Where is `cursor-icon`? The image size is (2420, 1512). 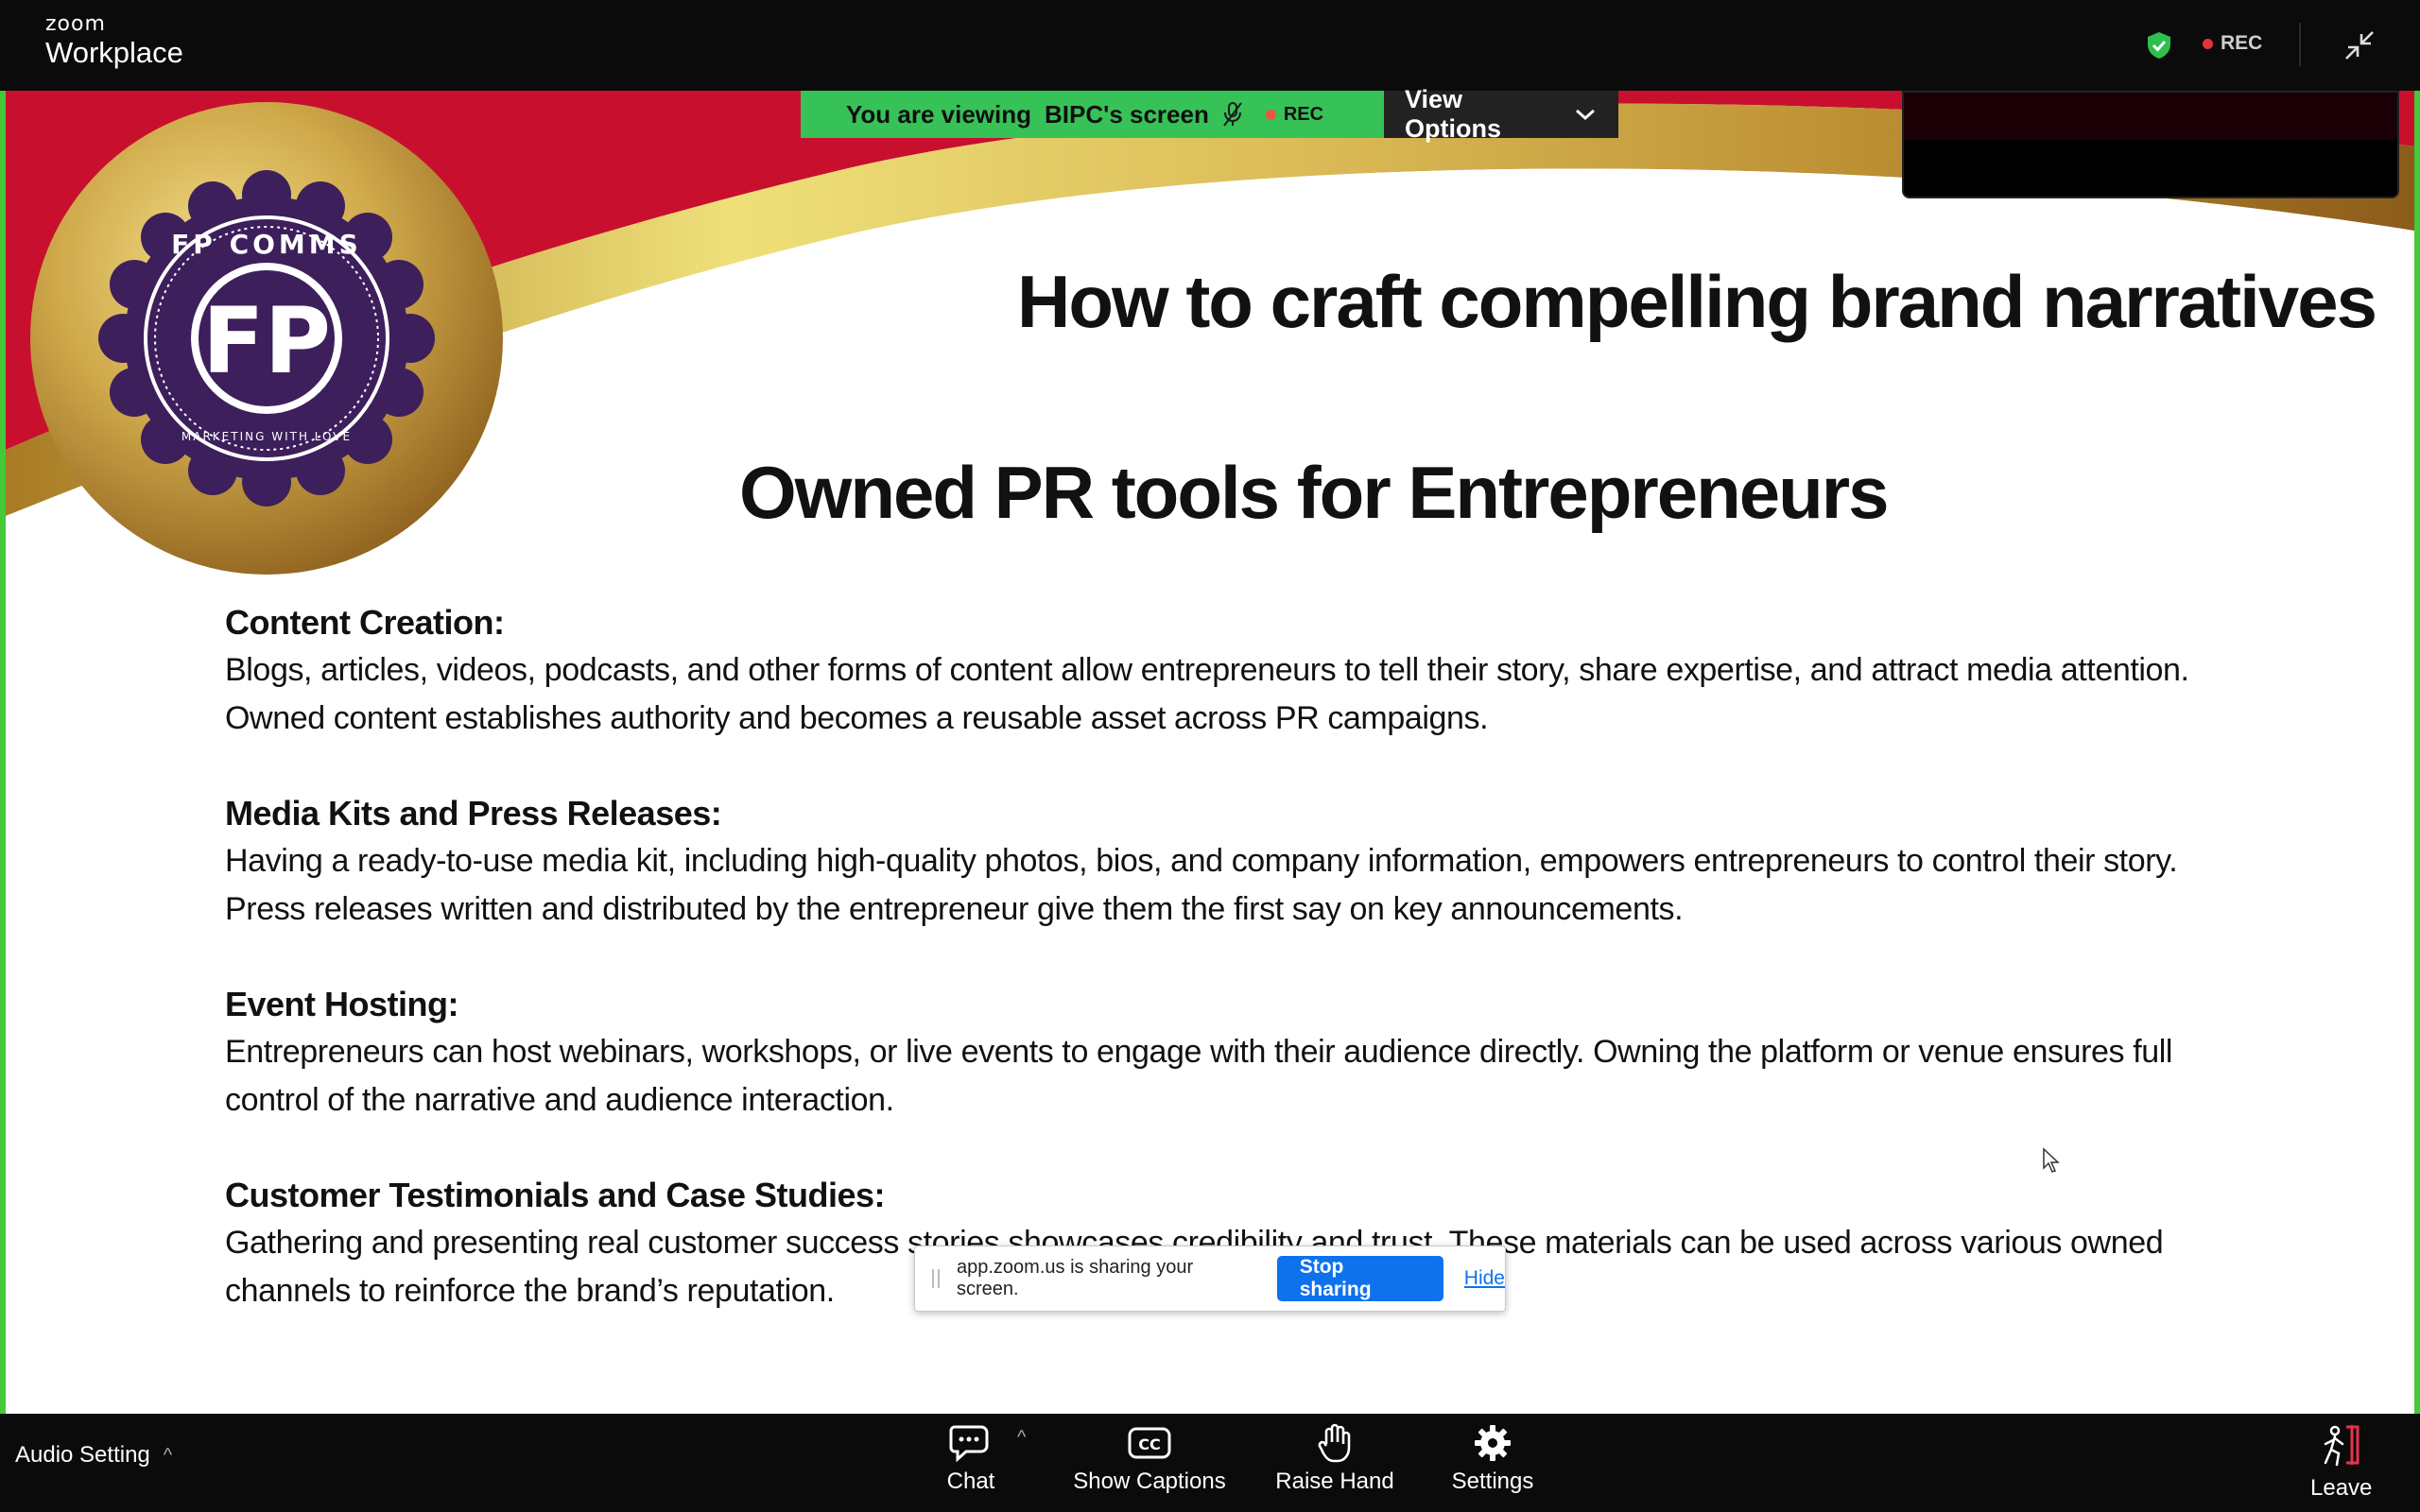
cursor-icon is located at coordinates (2051, 1160).